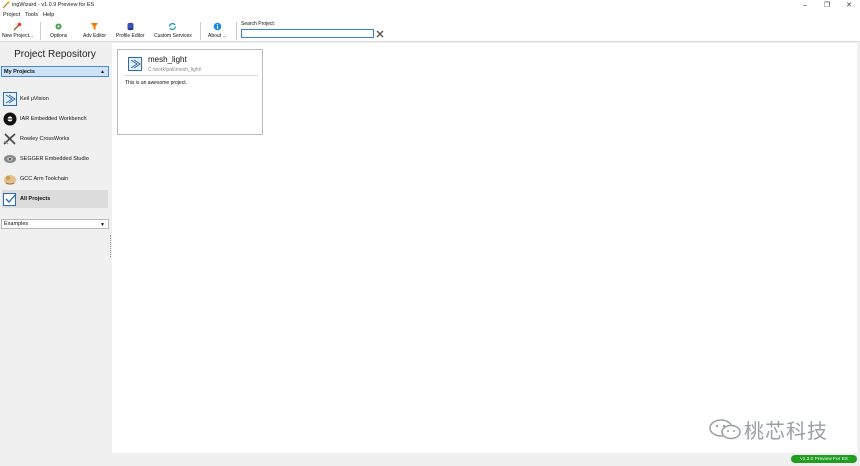 This screenshot has height=466, width=860. Describe the element at coordinates (10, 119) in the screenshot. I see `iar-icon` at that location.